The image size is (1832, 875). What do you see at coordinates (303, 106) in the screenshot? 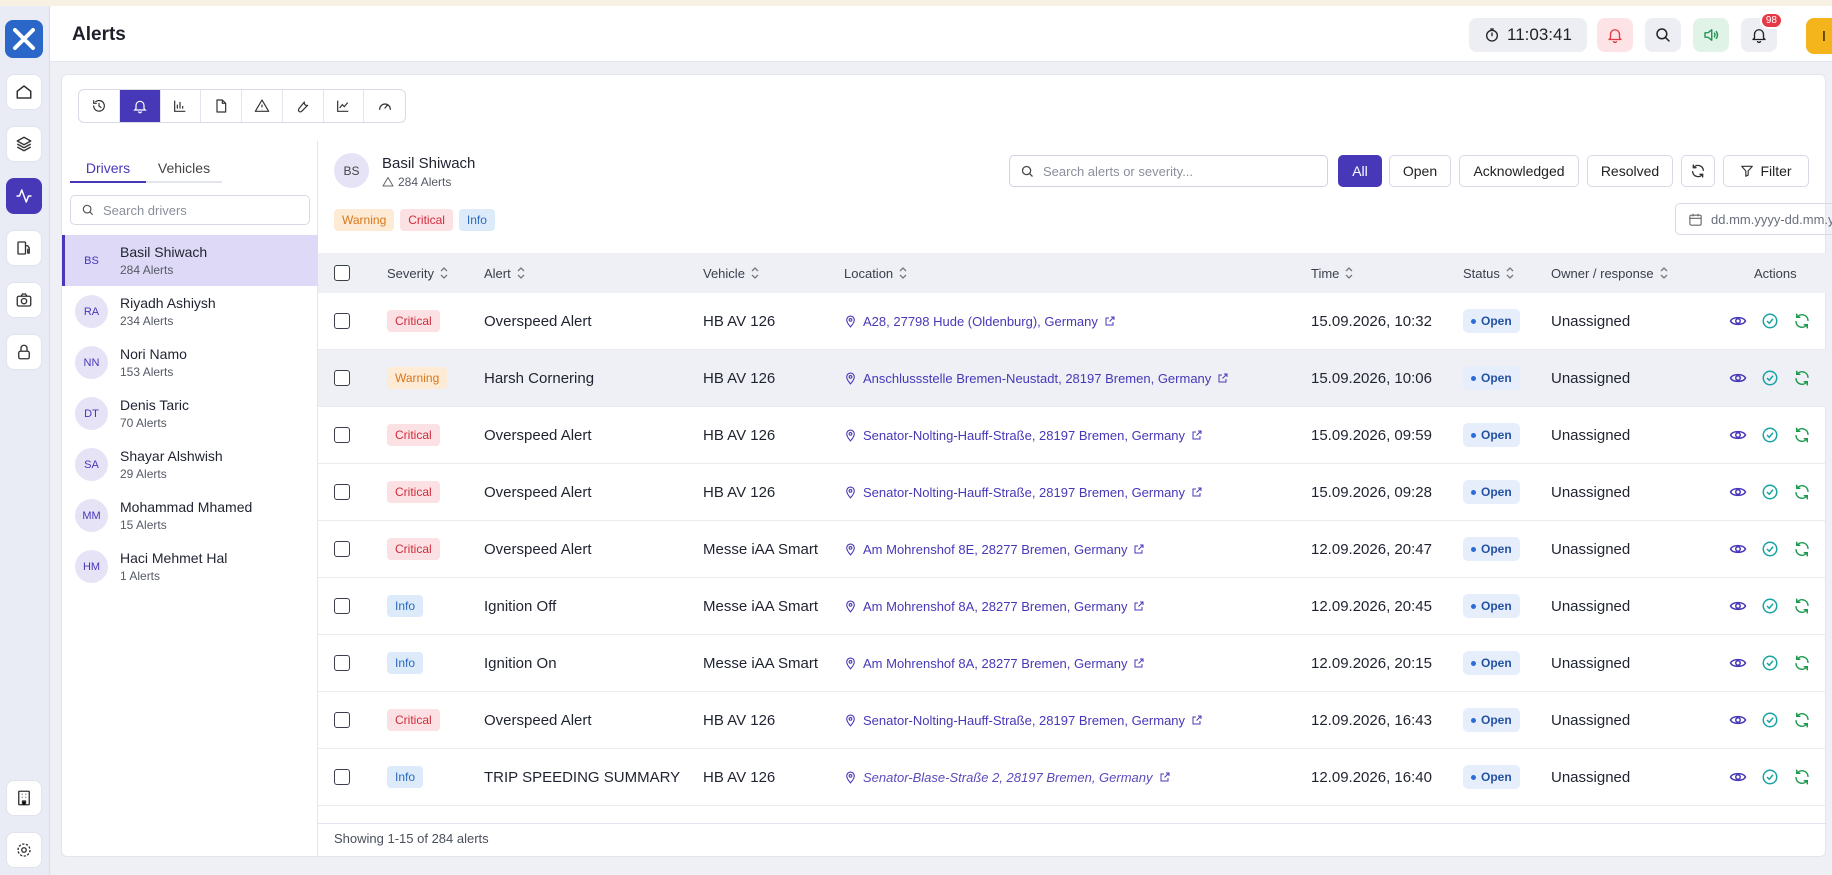
I see `maintenance-tool-button` at bounding box center [303, 106].